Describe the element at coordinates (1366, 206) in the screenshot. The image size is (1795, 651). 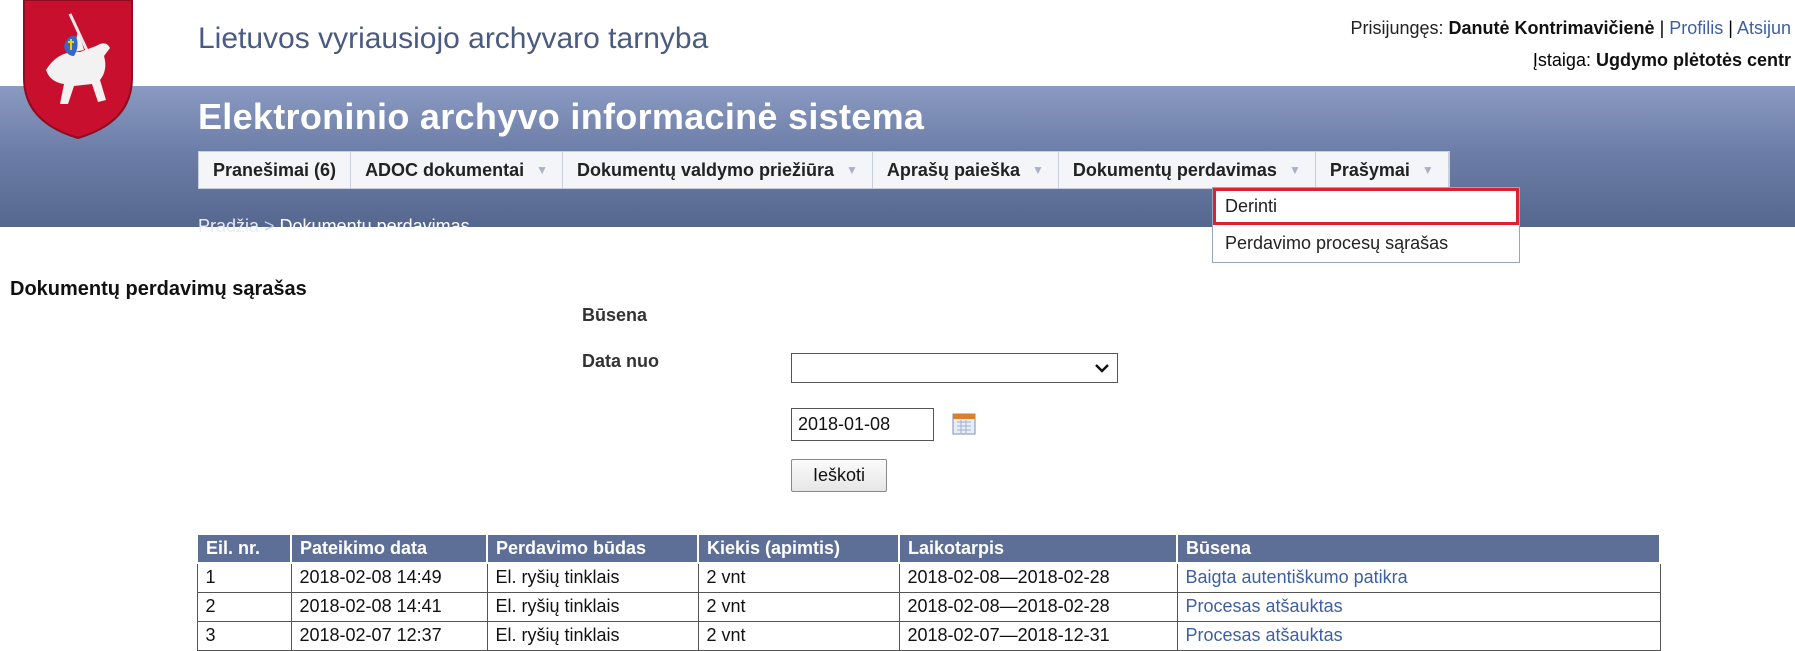
I see `dropdown-item-derinti: Derinti` at that location.